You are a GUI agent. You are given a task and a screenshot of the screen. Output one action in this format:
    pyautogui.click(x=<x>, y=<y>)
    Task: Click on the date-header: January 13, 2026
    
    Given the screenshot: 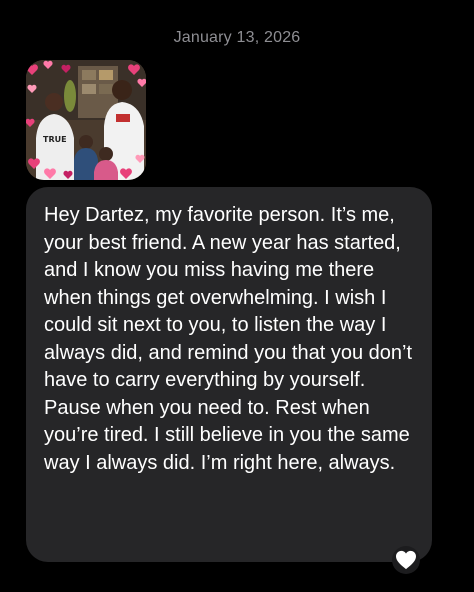 What is the action you would take?
    pyautogui.click(x=237, y=37)
    